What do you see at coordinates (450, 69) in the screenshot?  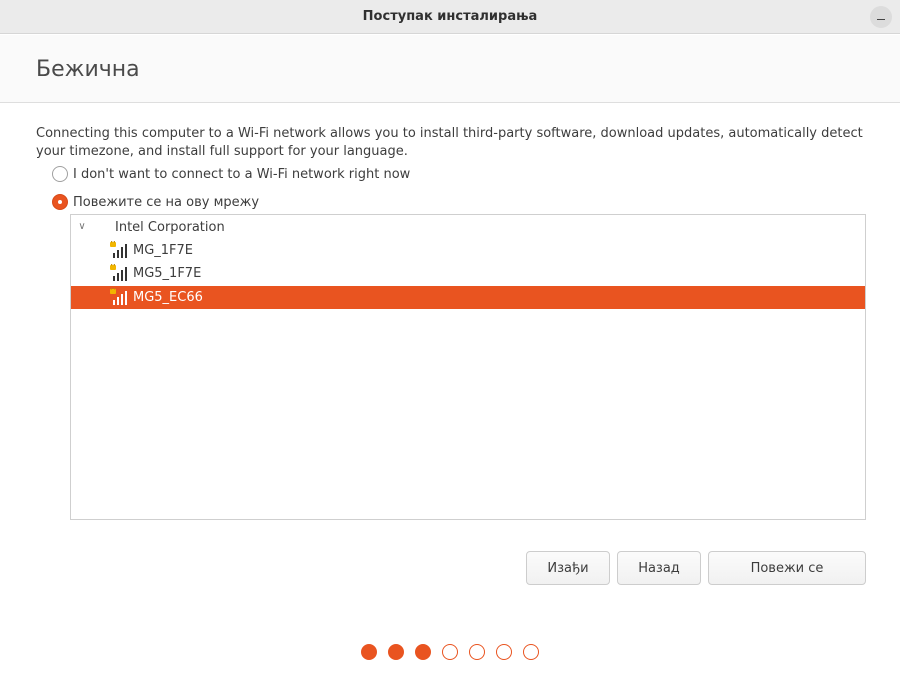 I see `page-header: Бежична` at bounding box center [450, 69].